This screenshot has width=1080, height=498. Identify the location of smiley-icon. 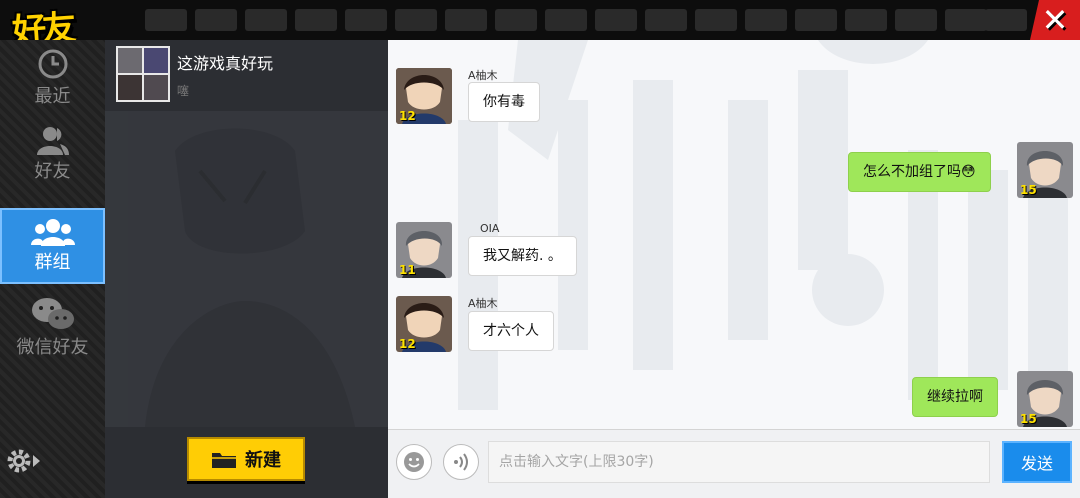
(414, 462).